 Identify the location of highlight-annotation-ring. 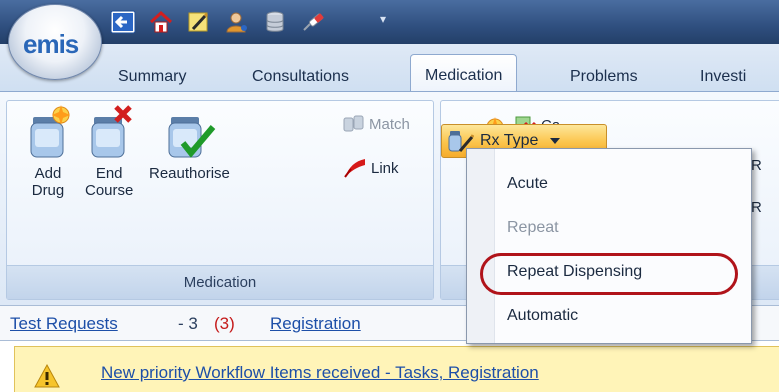
(609, 274).